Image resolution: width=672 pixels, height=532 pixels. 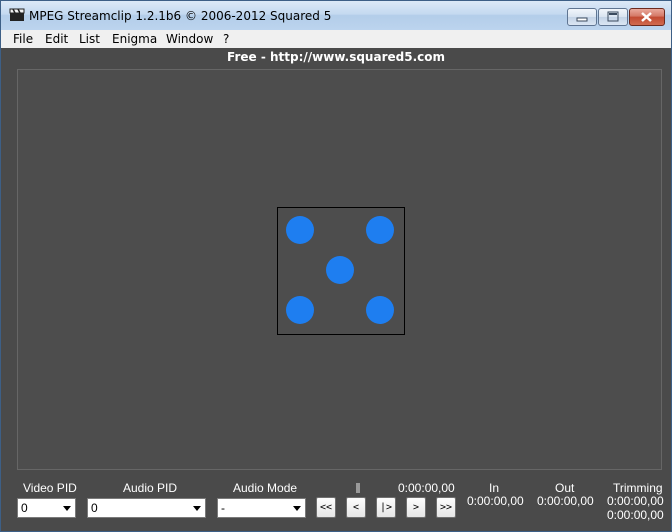 I want to click on maximize-button, so click(x=613, y=17).